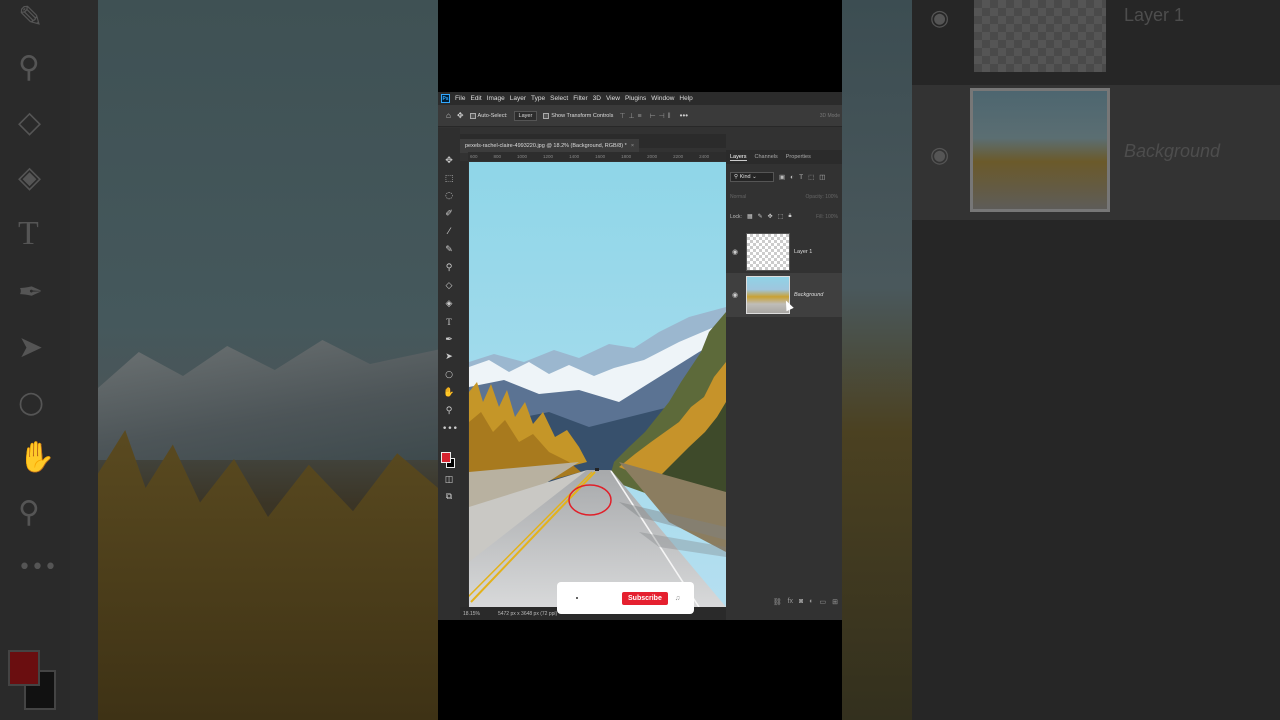  What do you see at coordinates (449, 393) in the screenshot?
I see `hand-icon: ✋` at bounding box center [449, 393].